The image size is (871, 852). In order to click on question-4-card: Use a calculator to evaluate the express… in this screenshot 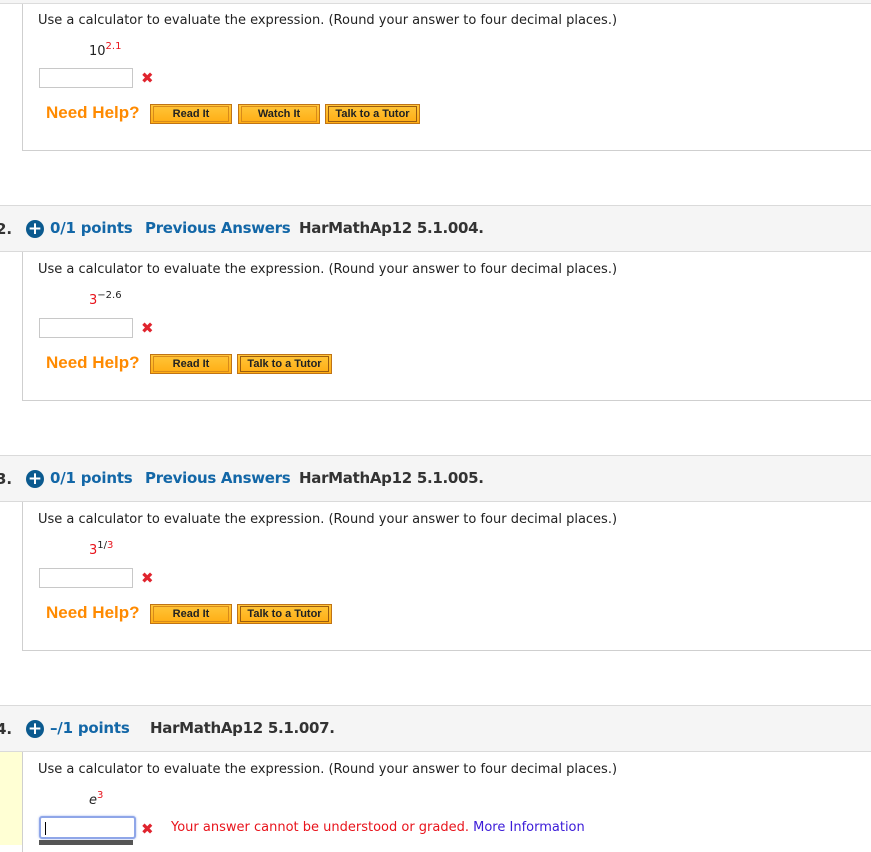, I will do `click(446, 802)`.